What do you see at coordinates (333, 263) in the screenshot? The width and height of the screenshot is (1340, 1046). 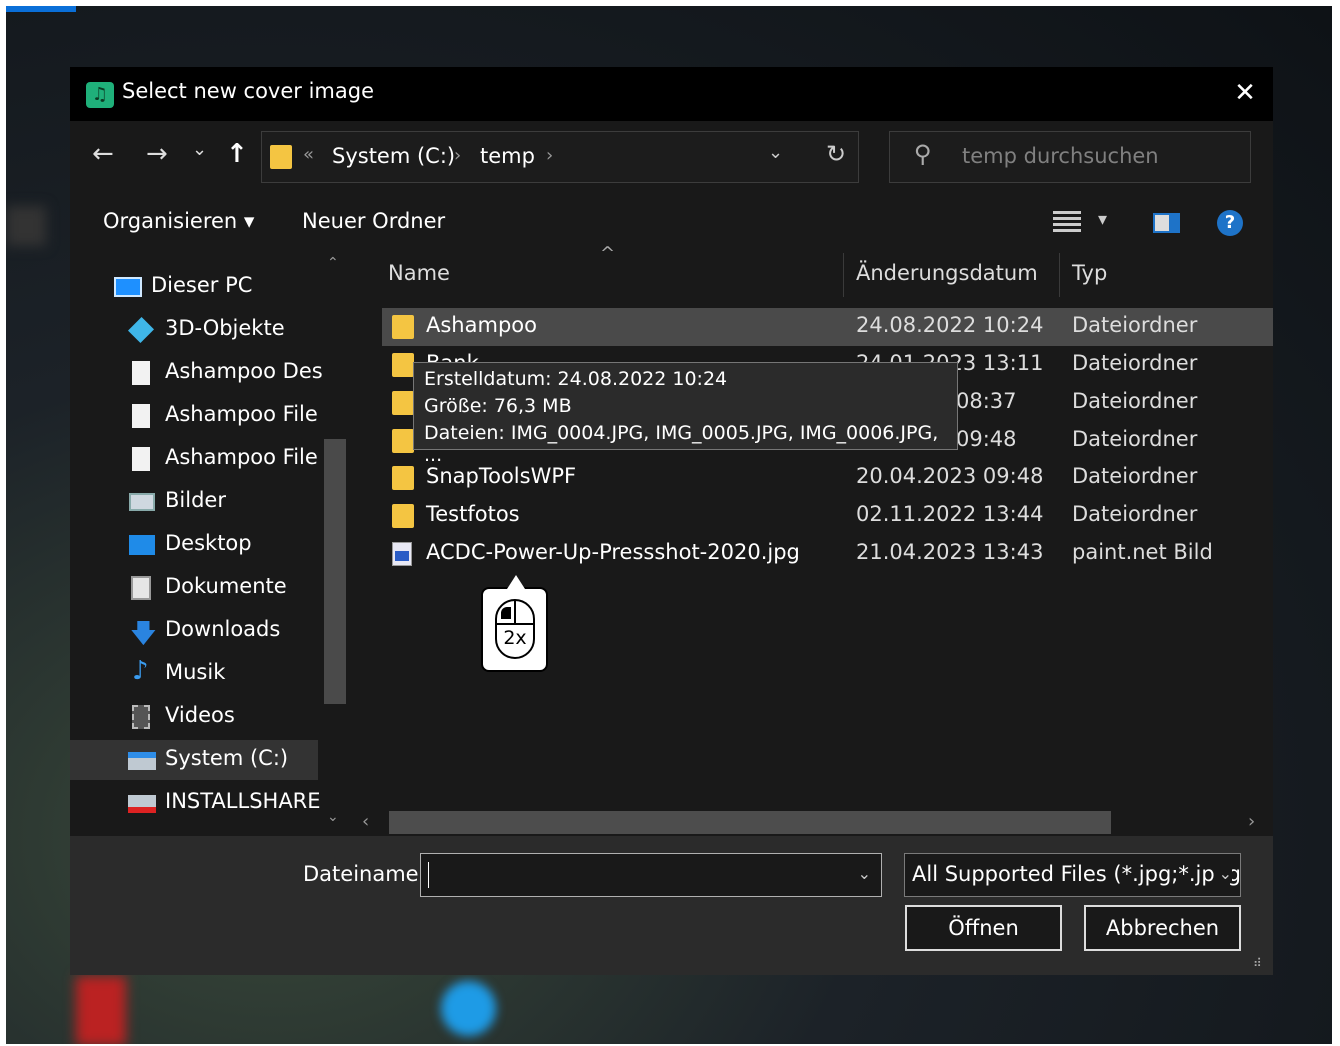 I see `scroll-up-icon: ⌃` at bounding box center [333, 263].